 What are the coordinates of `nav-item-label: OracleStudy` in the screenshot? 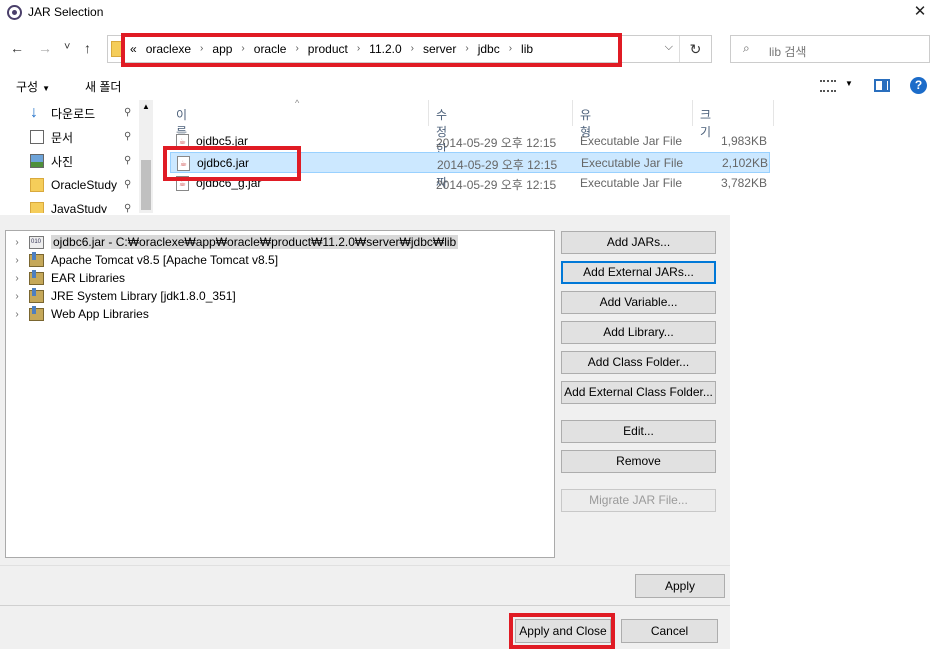 It's located at (84, 185).